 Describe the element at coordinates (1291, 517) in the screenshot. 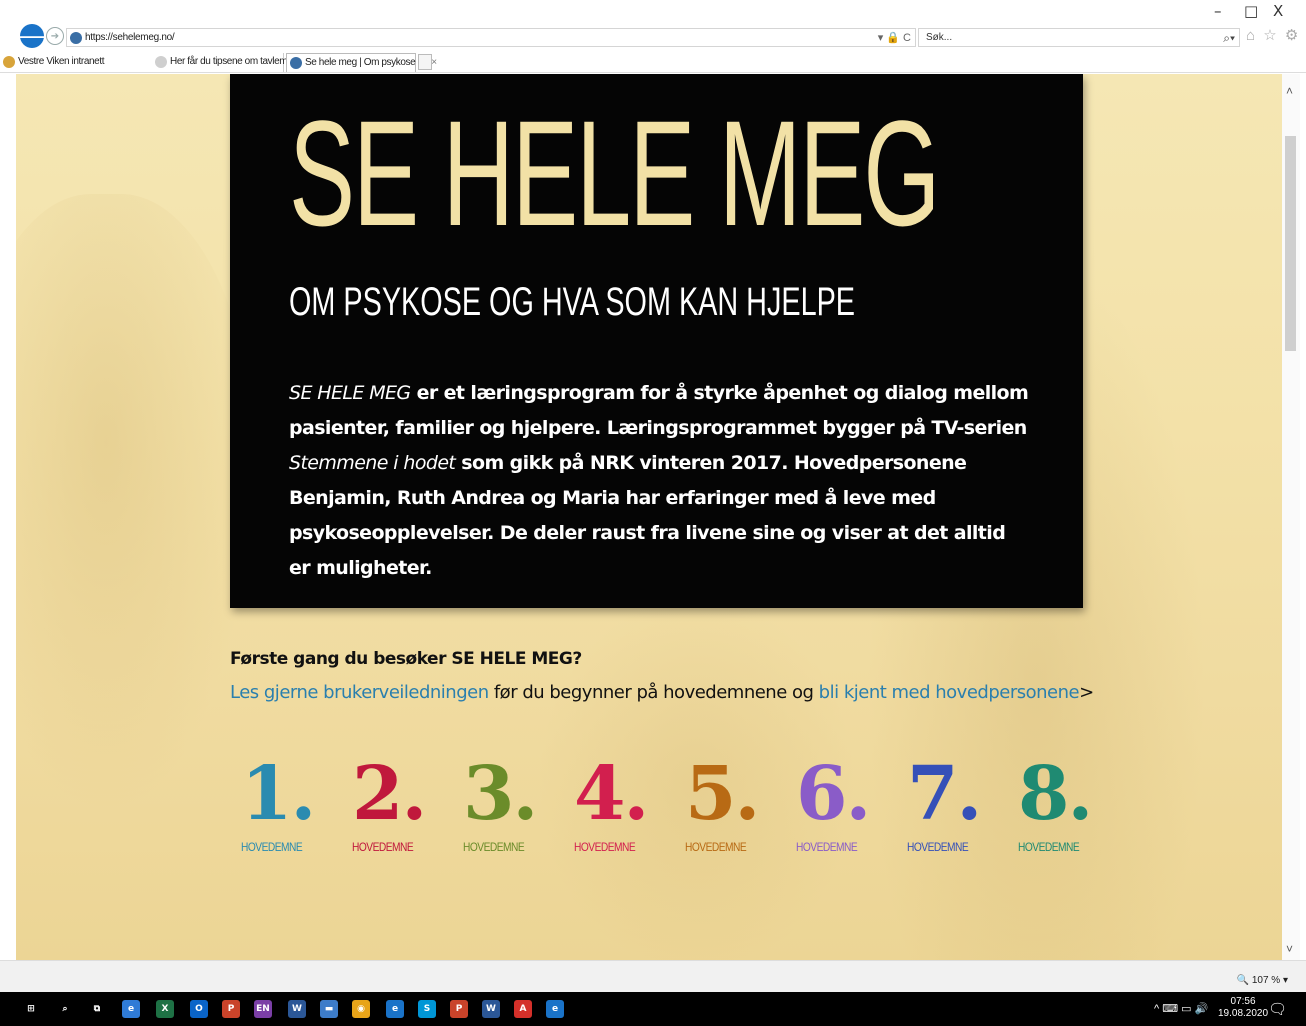

I see `vertical-scrollbar: ˄ ˅` at that location.